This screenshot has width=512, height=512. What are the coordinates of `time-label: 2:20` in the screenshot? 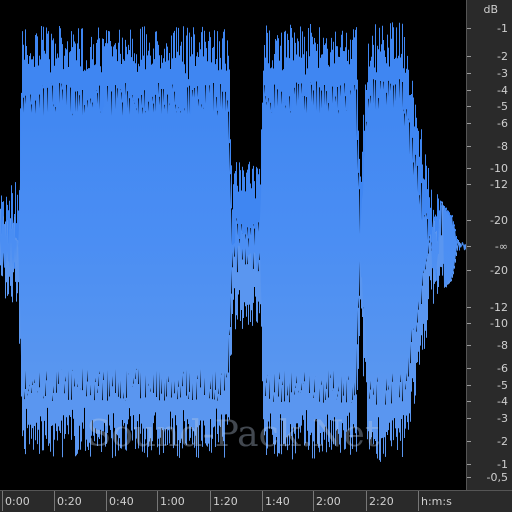 It's located at (381, 501).